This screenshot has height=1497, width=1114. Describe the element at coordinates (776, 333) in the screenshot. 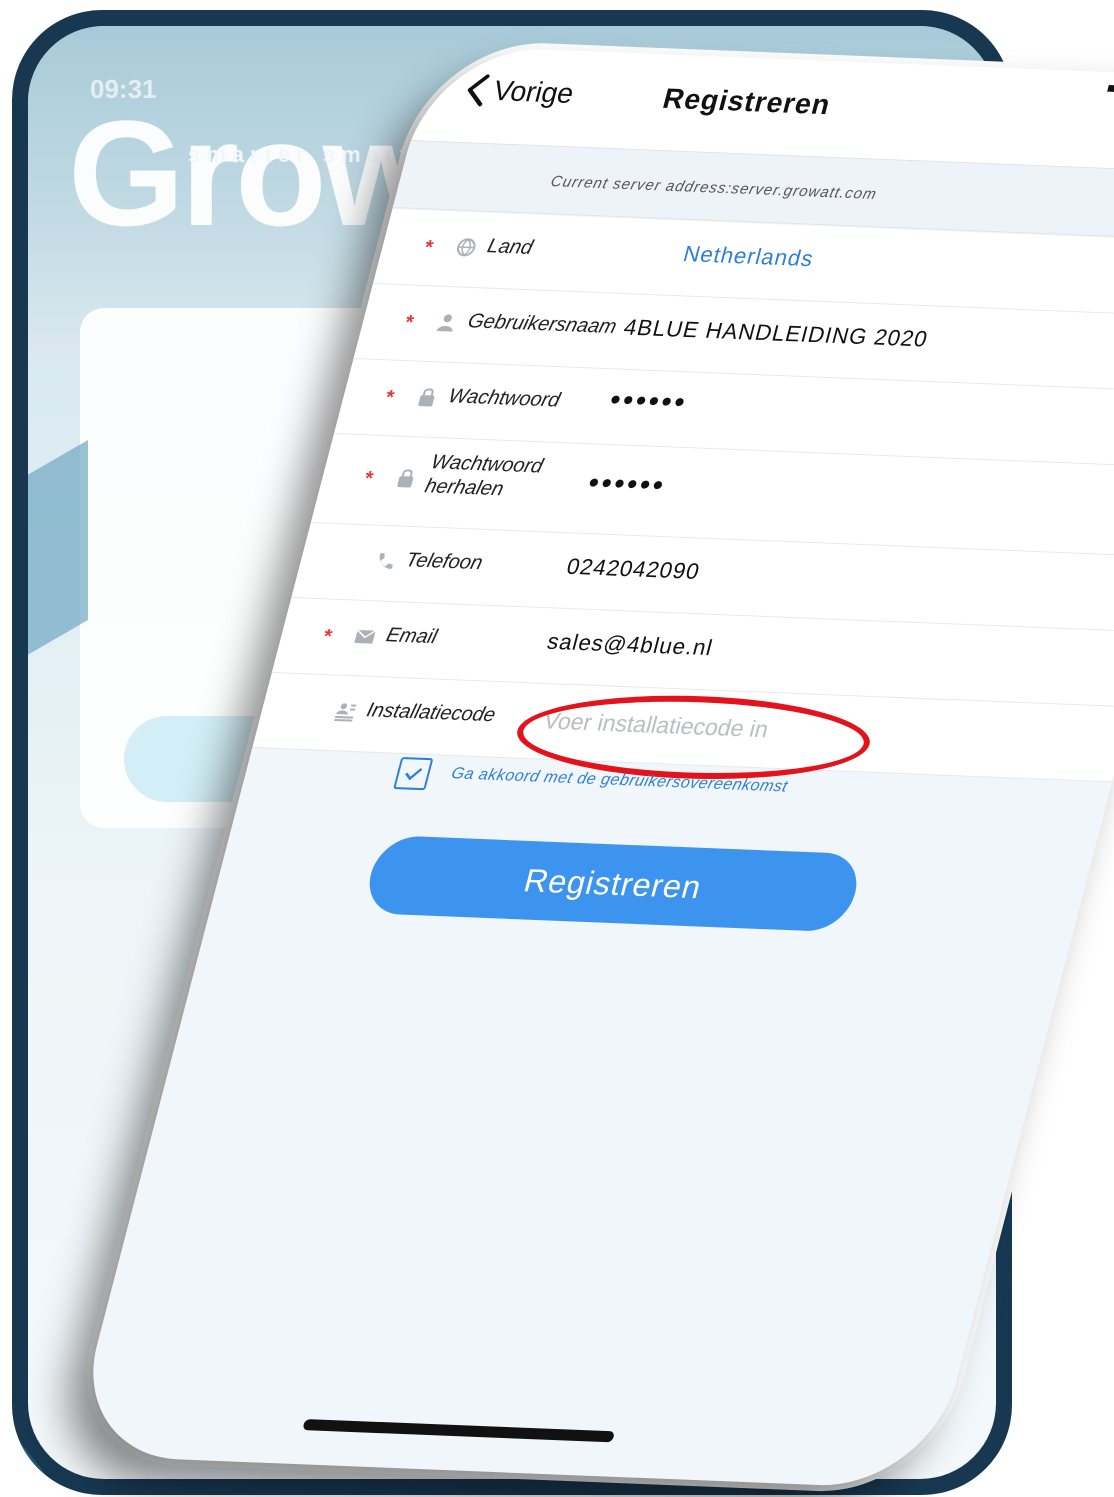

I see `username-input: 4BLUE HANDLEIDING 2020` at that location.